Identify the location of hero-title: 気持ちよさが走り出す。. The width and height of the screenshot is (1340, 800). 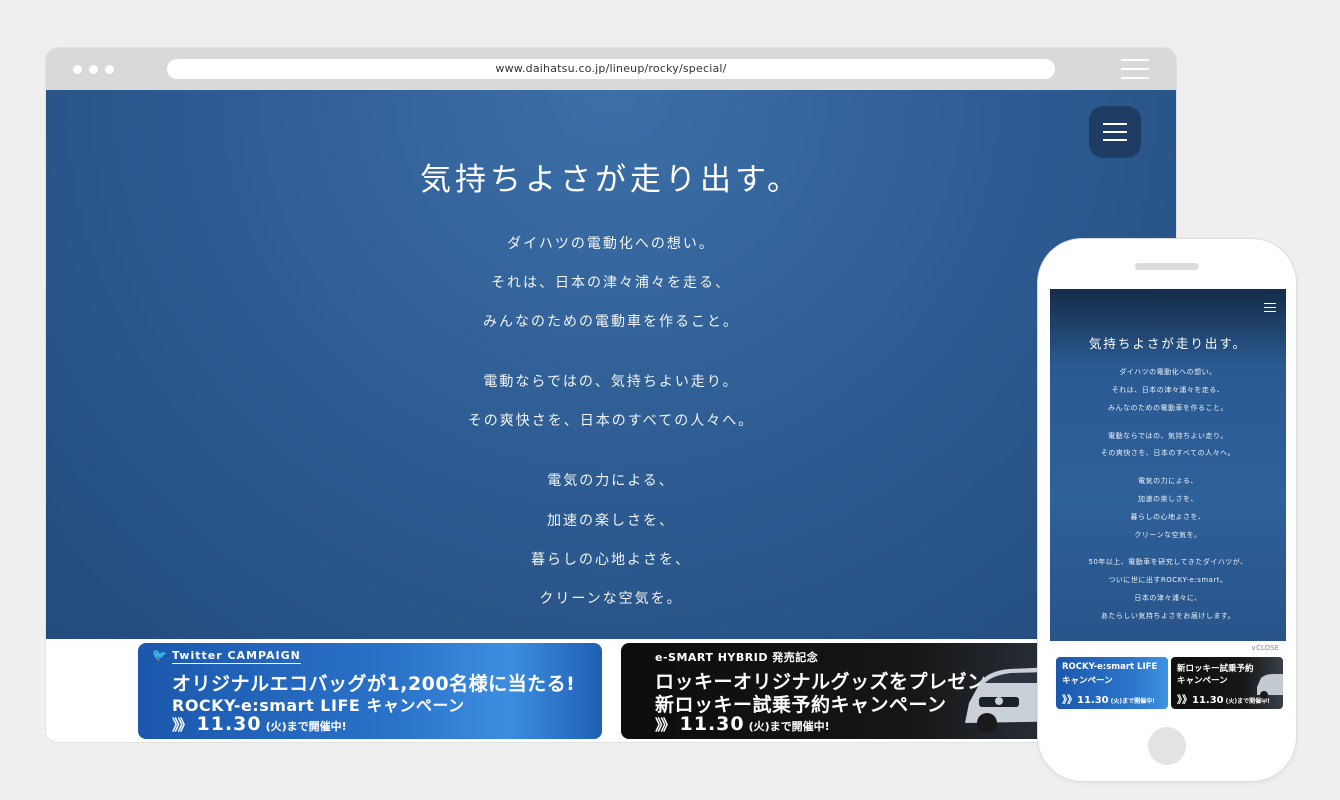
(611, 180).